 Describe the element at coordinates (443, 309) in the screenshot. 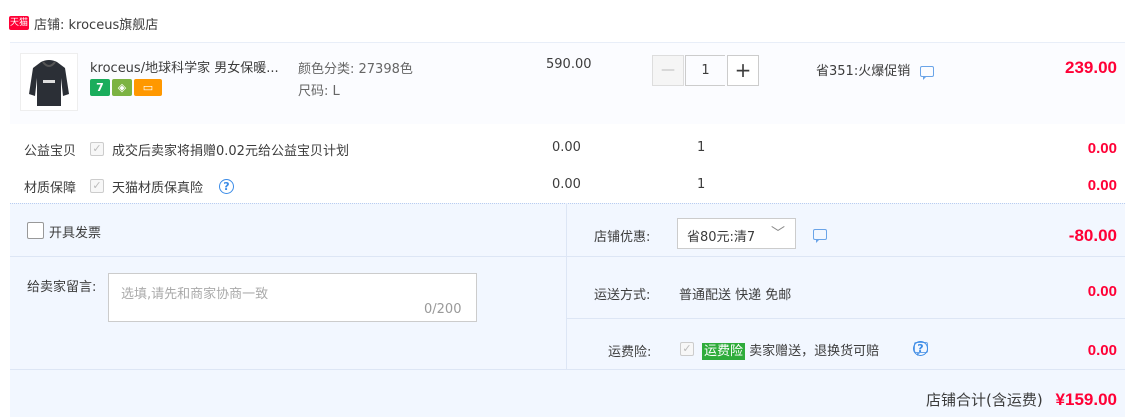

I see `message-char-count: 0/200` at that location.